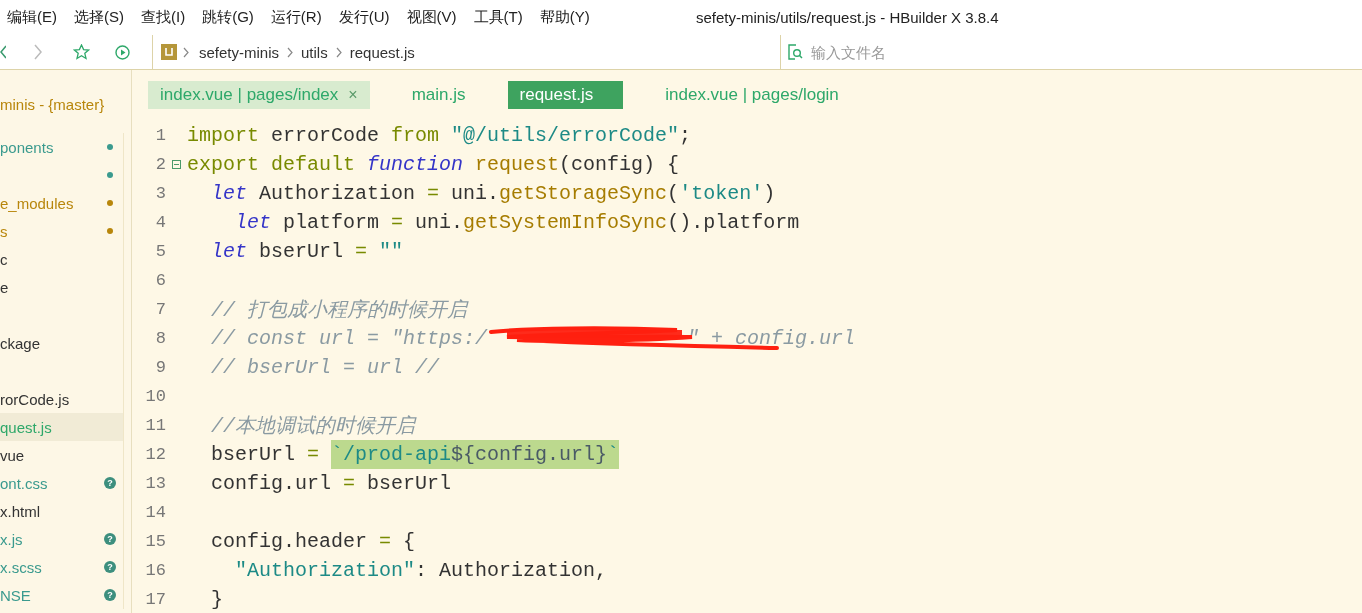  I want to click on code-line: bserUrl = `/prod-api${config.url}`, so click(403, 454).